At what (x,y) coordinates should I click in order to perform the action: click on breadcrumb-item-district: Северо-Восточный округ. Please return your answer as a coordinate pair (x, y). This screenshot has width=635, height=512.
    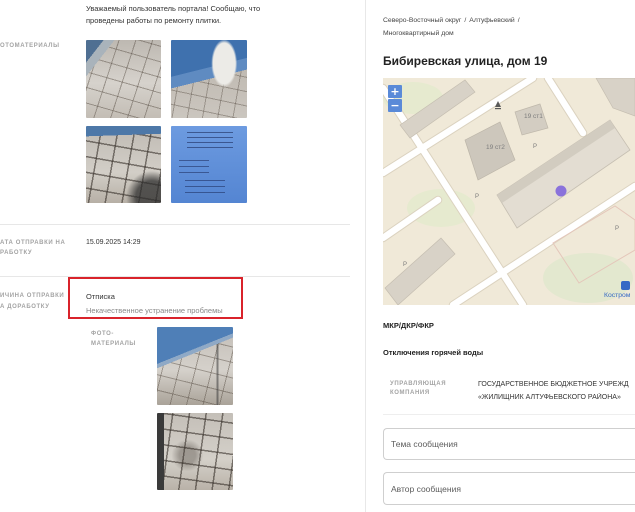
    Looking at the image, I should click on (422, 20).